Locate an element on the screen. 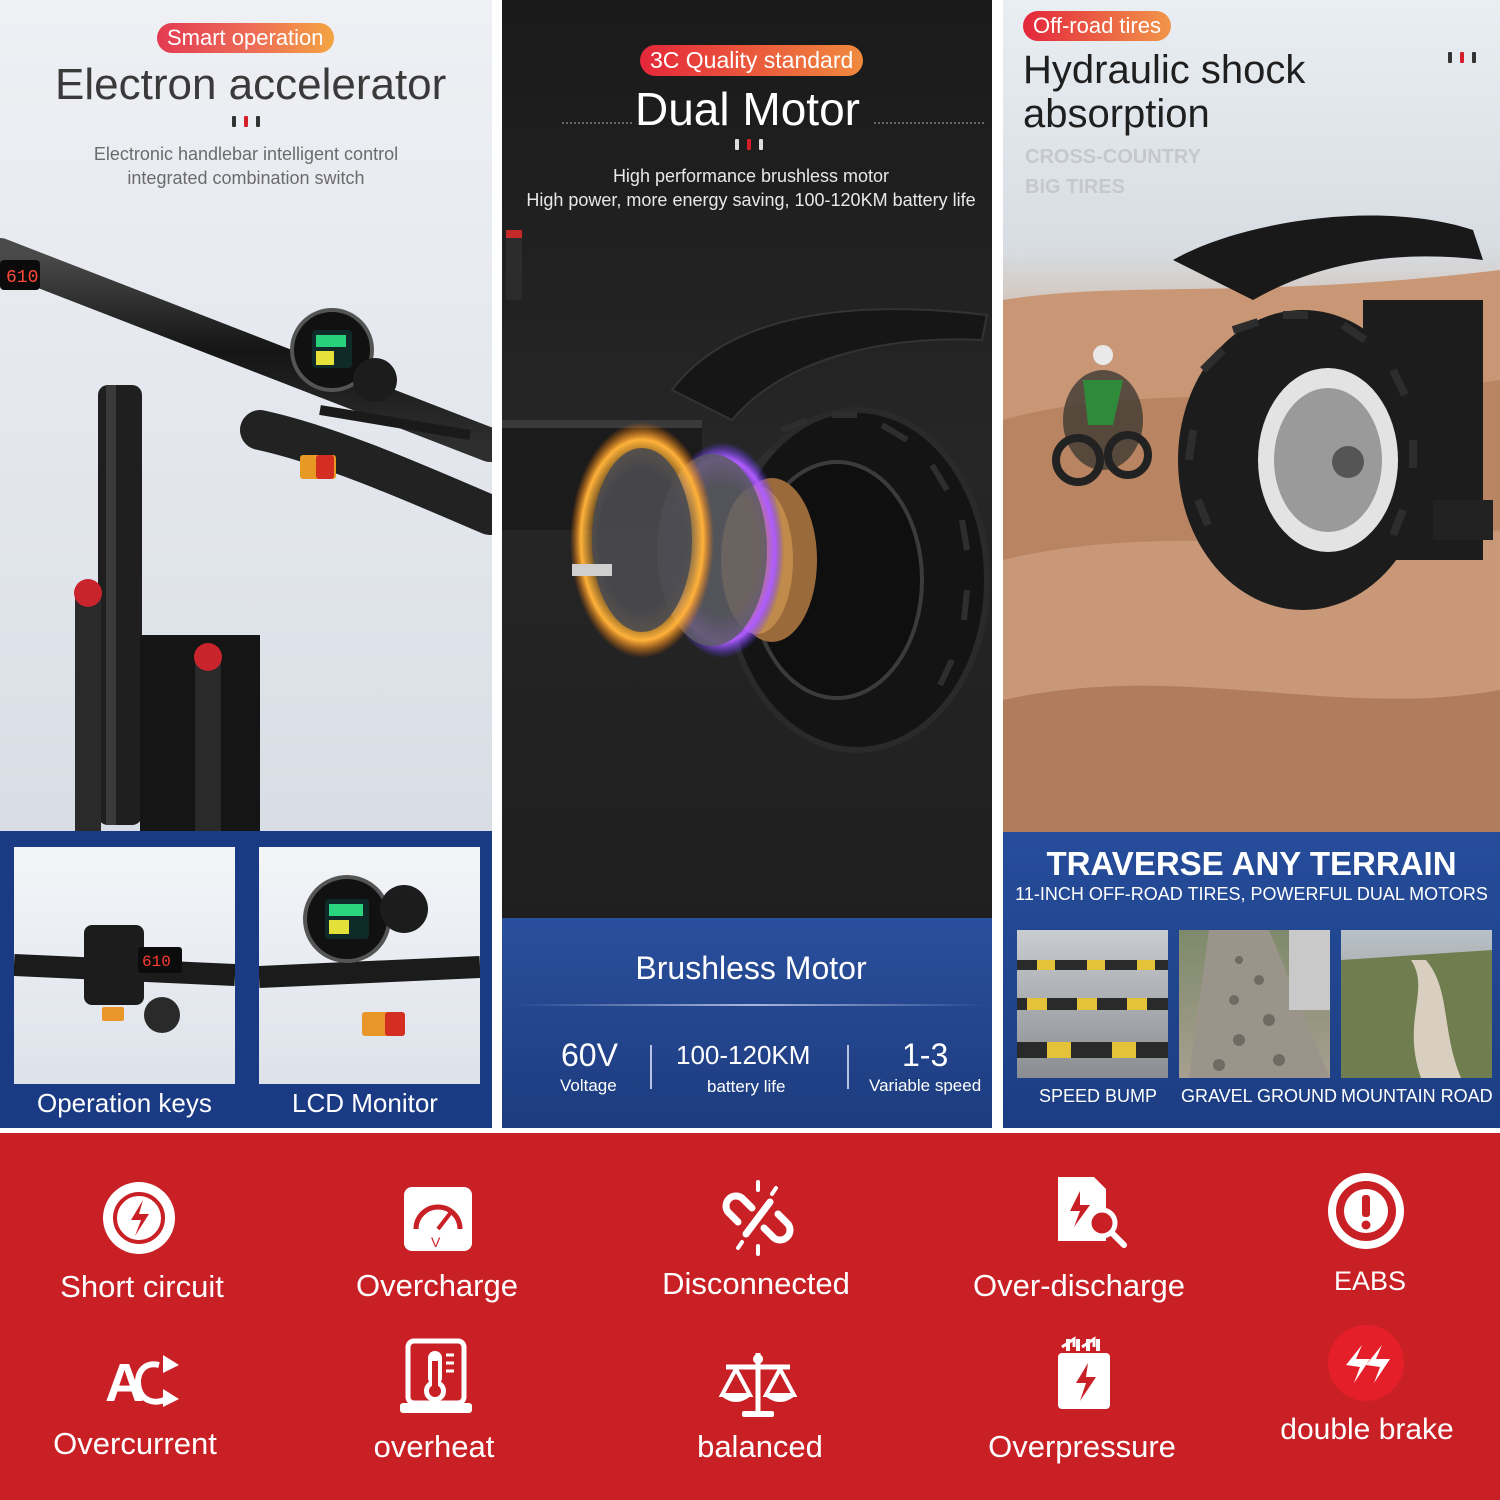  mountain-road-photo is located at coordinates (1416, 1004).